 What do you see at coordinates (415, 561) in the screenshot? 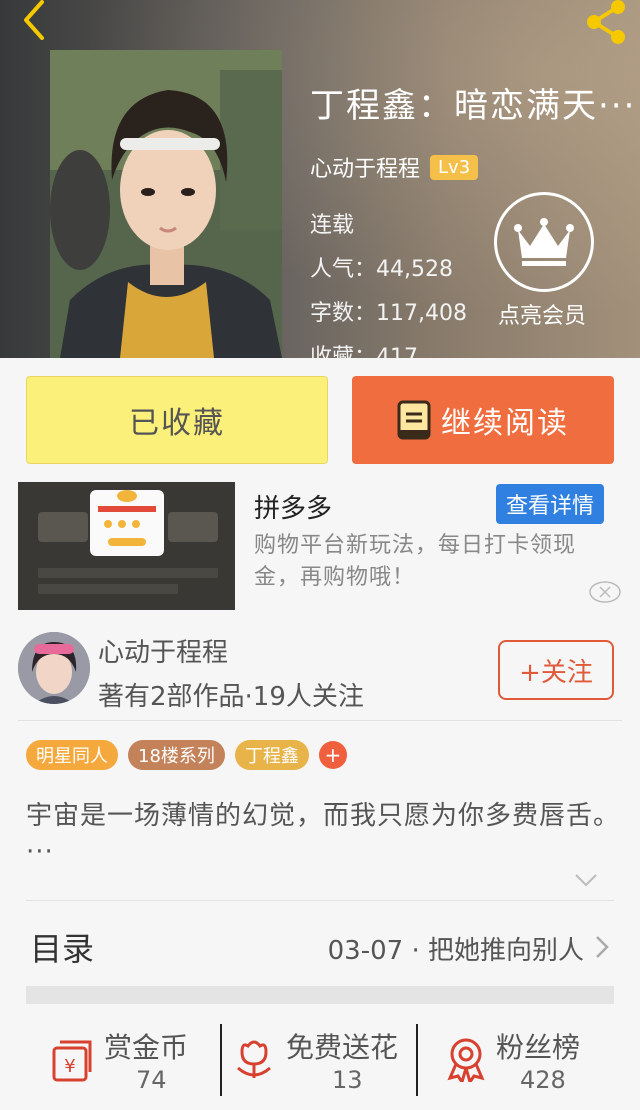
I see `ad-description: 购物平台新玩法，每日打卡领现金，再购物哦！` at bounding box center [415, 561].